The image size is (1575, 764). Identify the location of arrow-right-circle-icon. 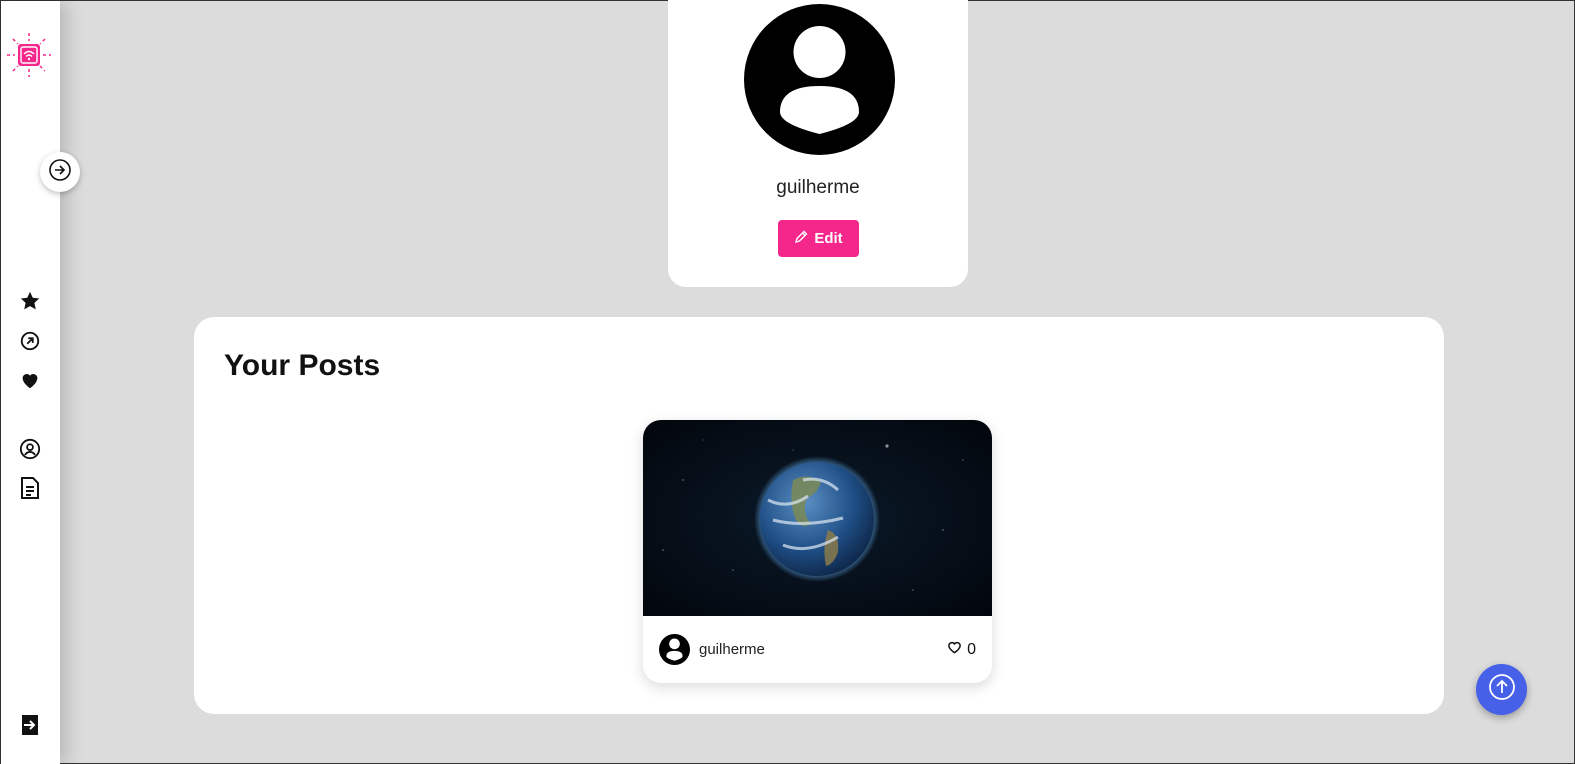
(60, 172).